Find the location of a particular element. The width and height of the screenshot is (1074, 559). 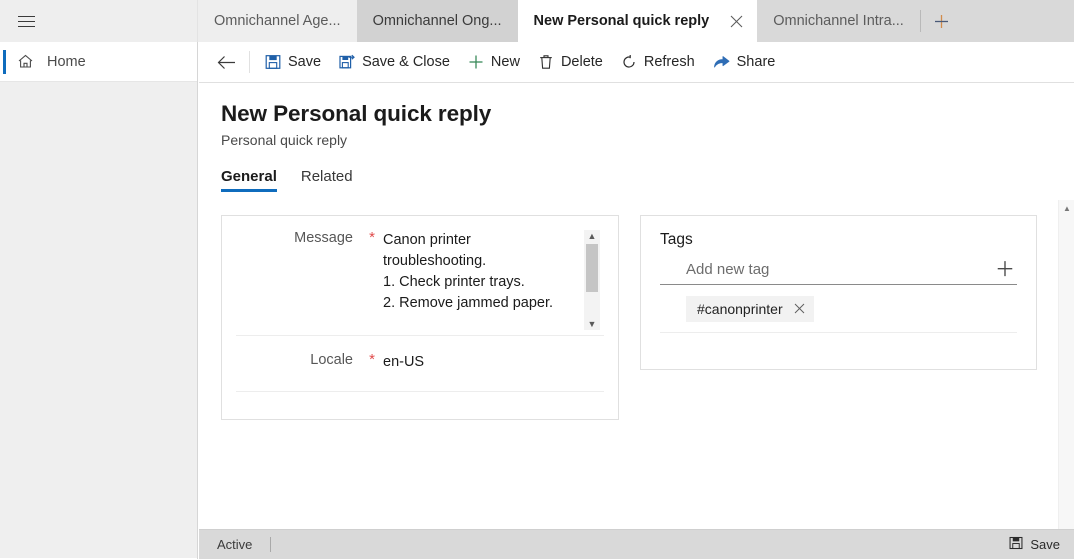

hamburger-menu-zone is located at coordinates (99, 21).